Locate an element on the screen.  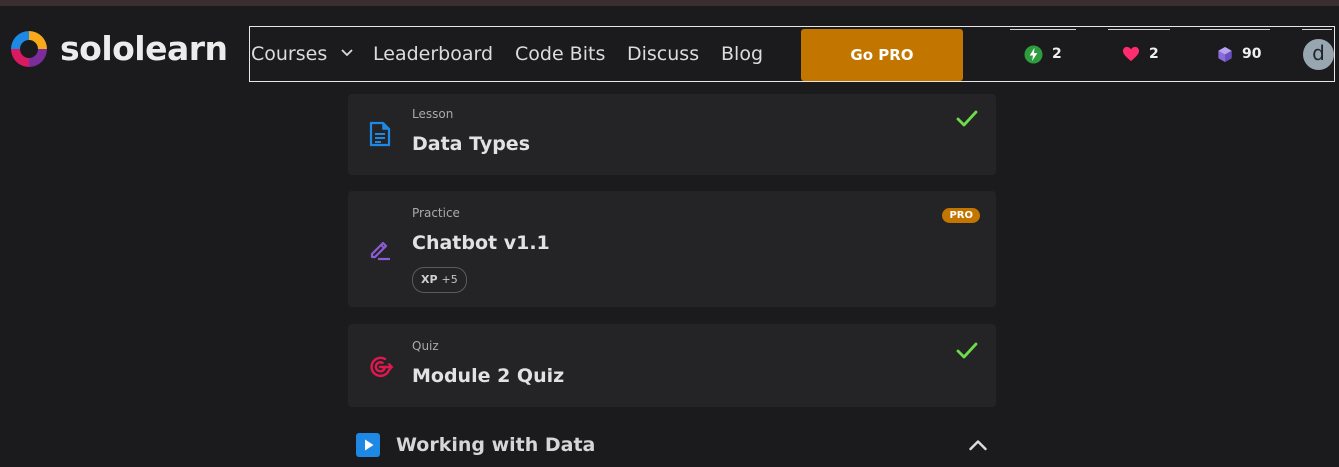
card-kind: Practice is located at coordinates (436, 213).